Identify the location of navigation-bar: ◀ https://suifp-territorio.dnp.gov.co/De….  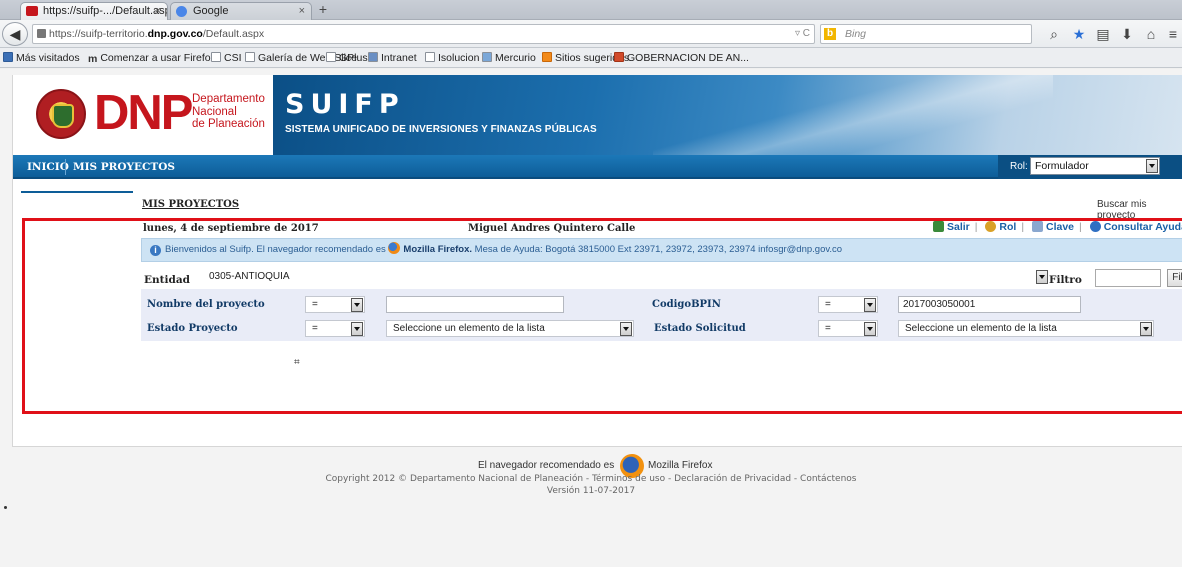
(591, 34).